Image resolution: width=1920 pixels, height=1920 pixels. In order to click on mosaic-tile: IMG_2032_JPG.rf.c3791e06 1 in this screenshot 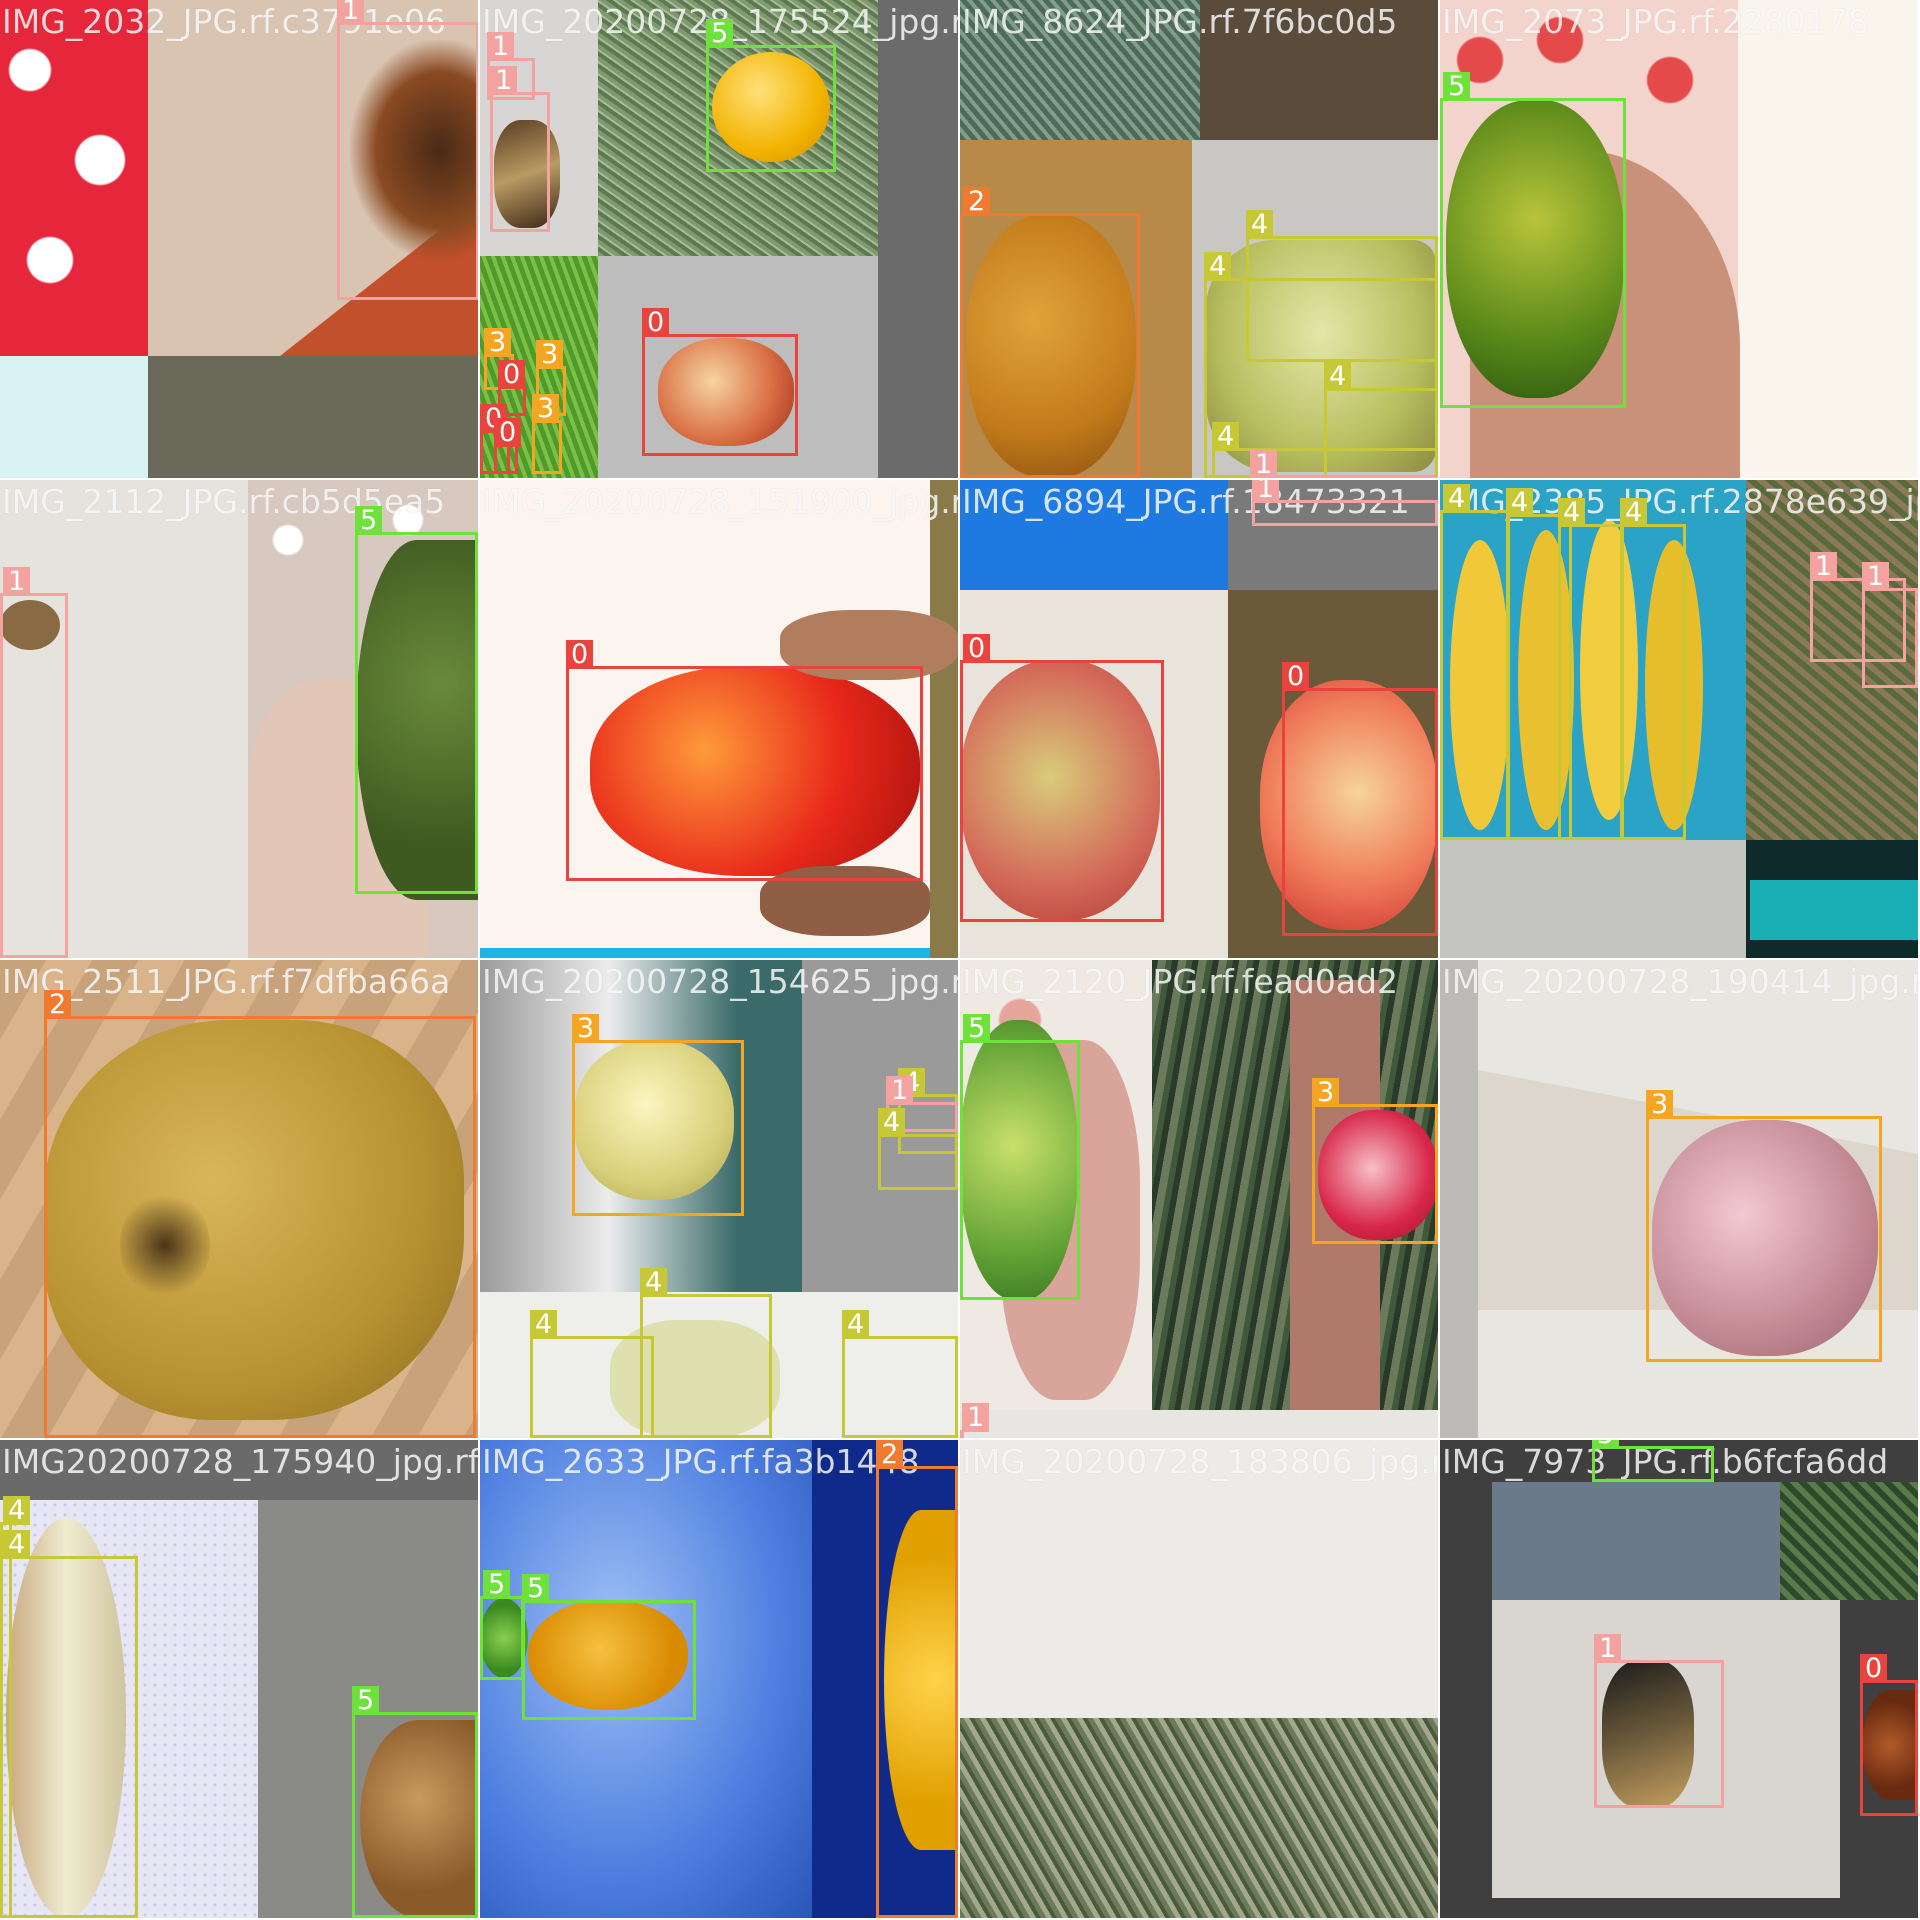, I will do `click(239, 239)`.